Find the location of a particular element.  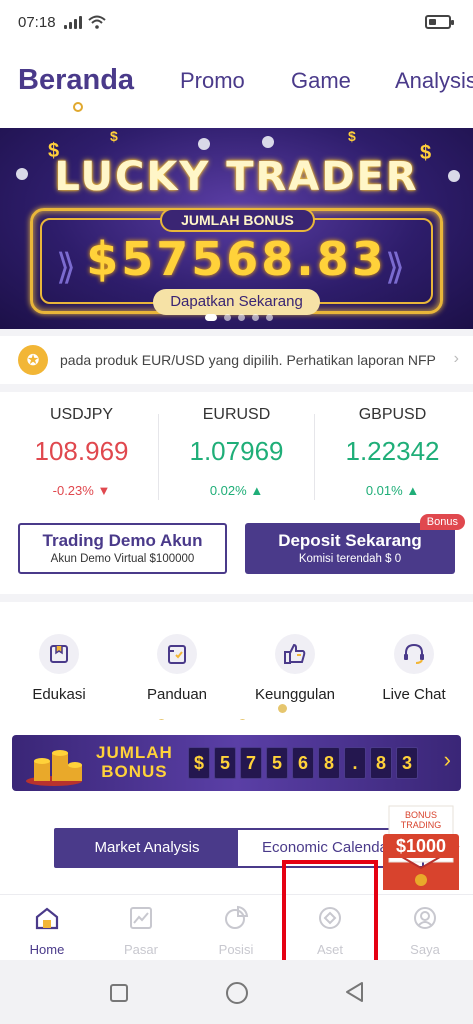

quote-change: -0.23% is located at coordinates (73, 490).